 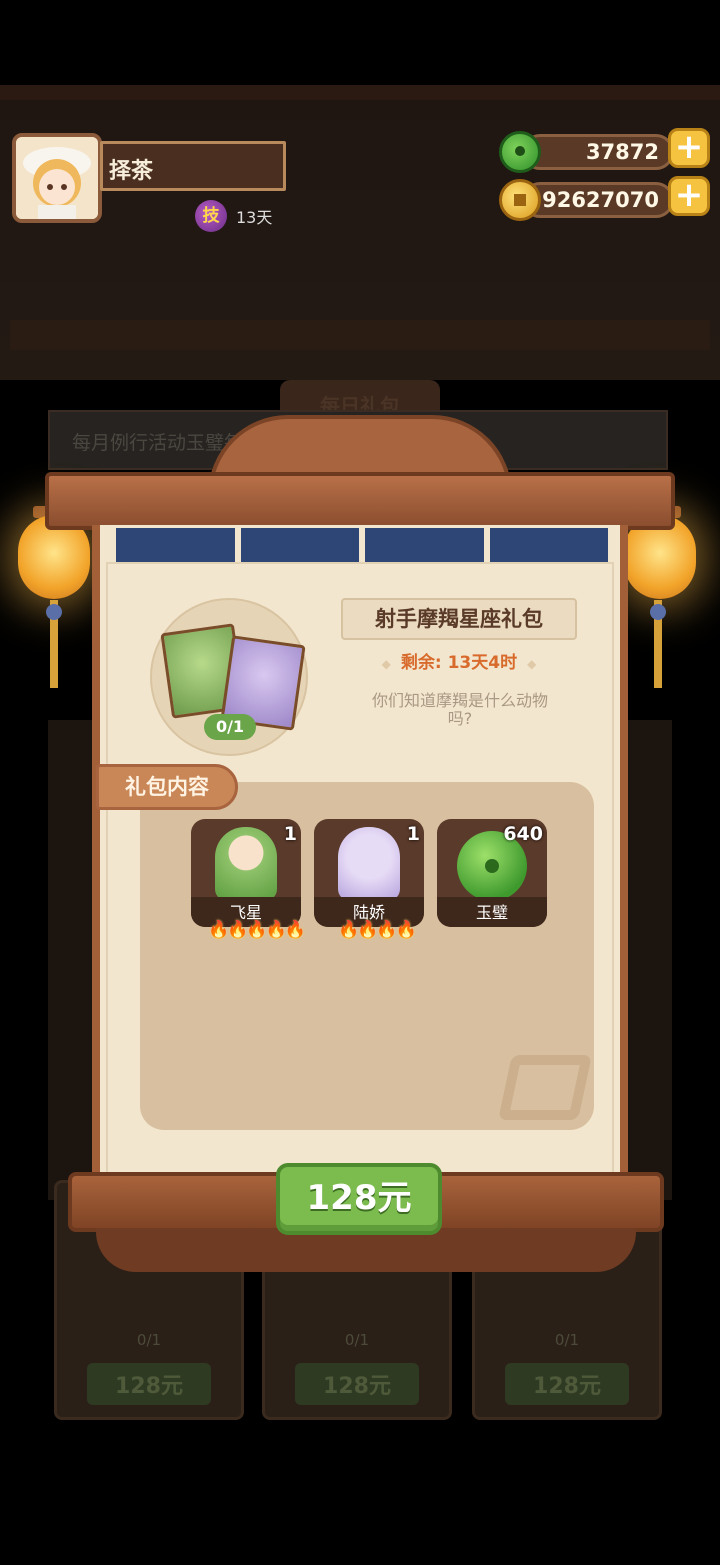 What do you see at coordinates (459, 709) in the screenshot?
I see `pack-description: 你们知道摩羯是什么动物吗?` at bounding box center [459, 709].